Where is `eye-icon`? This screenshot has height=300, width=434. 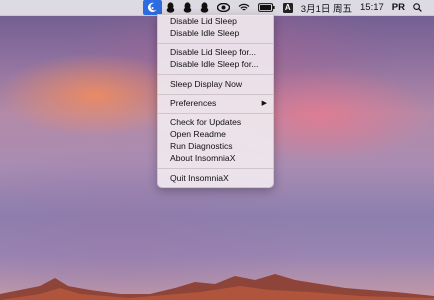 eye-icon is located at coordinates (223, 7).